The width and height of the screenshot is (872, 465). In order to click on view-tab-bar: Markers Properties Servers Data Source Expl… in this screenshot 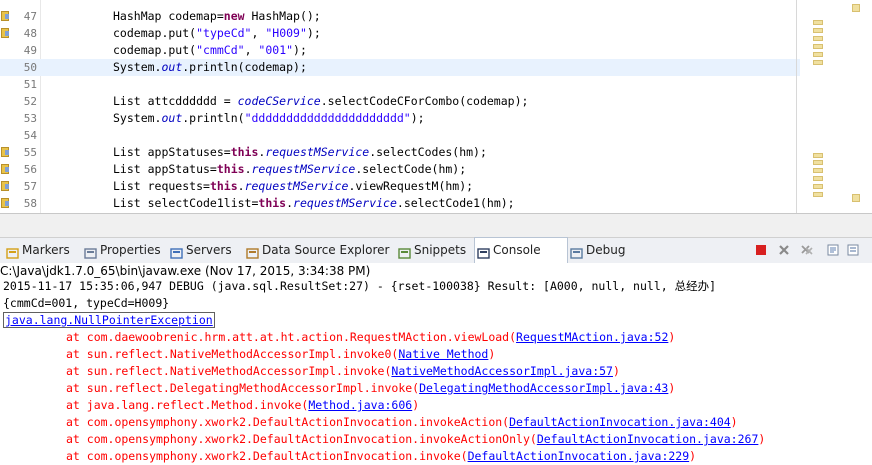, I will do `click(436, 250)`.